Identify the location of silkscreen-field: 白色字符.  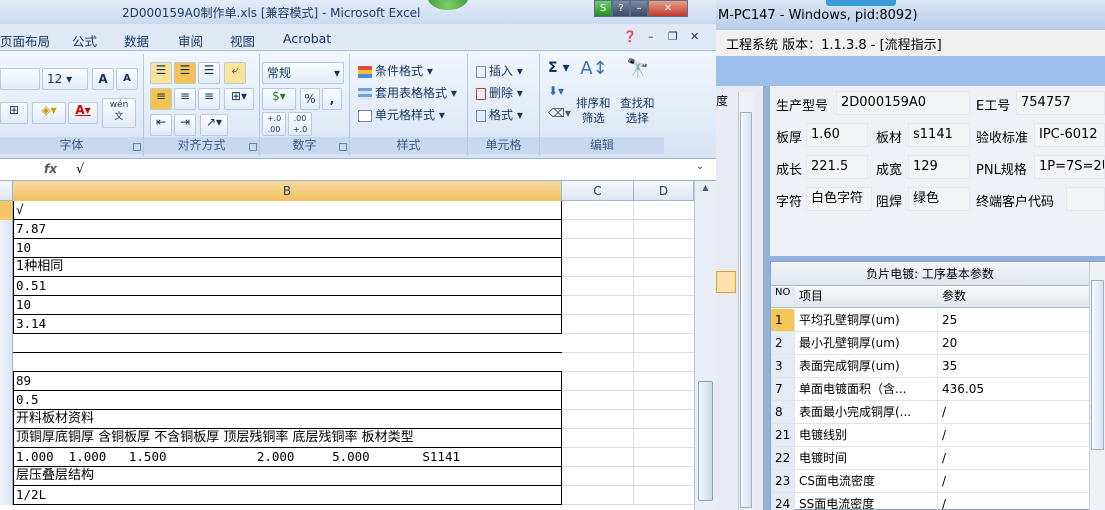
(839, 199).